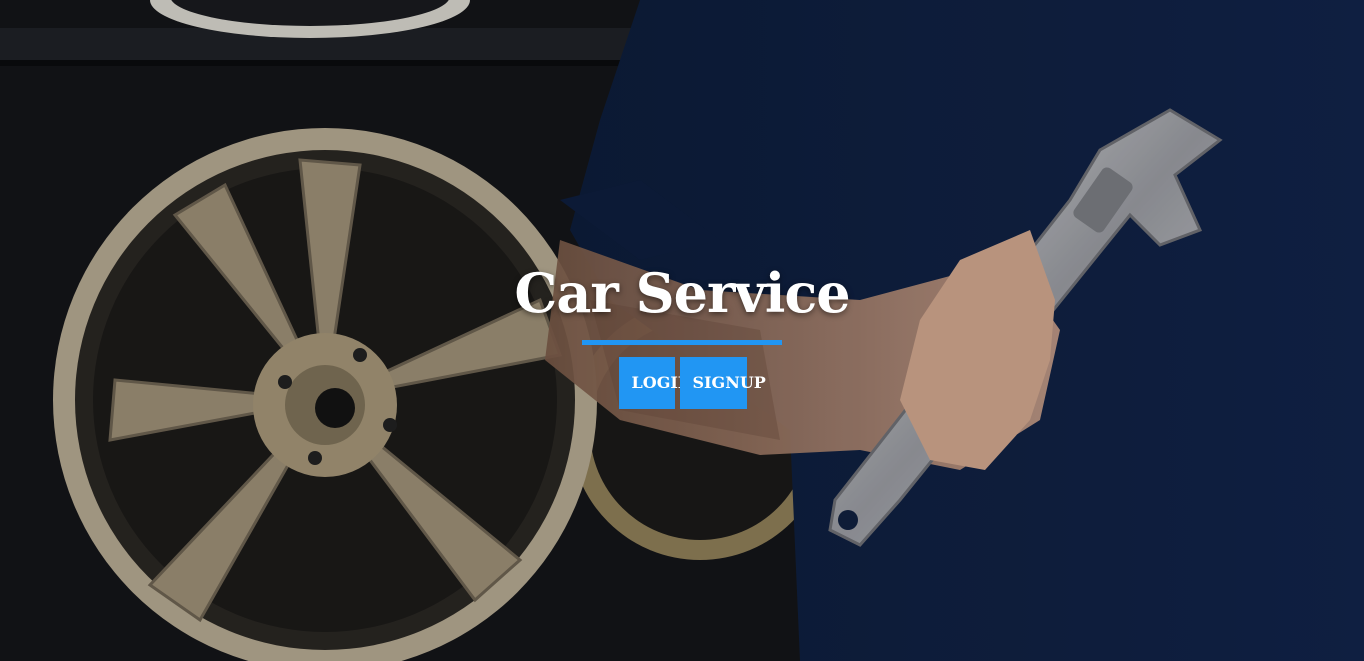  I want to click on auth-buttons: LOGIN SIGNUP, so click(682, 383).